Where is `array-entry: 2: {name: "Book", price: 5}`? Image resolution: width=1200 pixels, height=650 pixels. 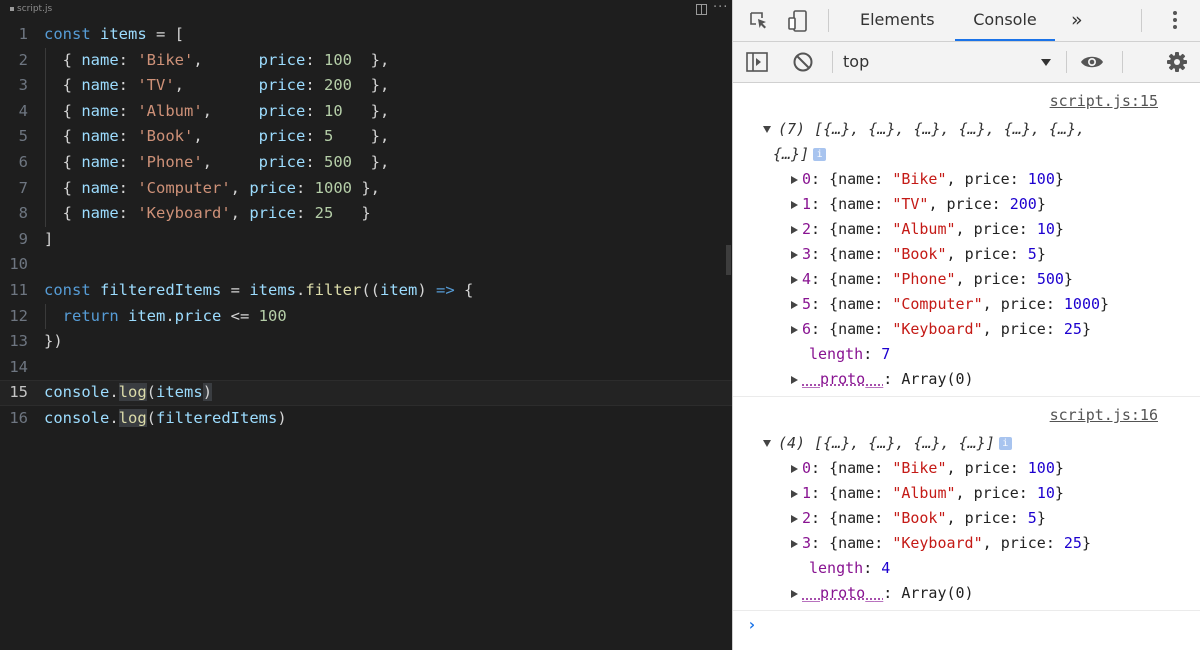 array-entry: 2: {name: "Book", price: 5} is located at coordinates (918, 518).